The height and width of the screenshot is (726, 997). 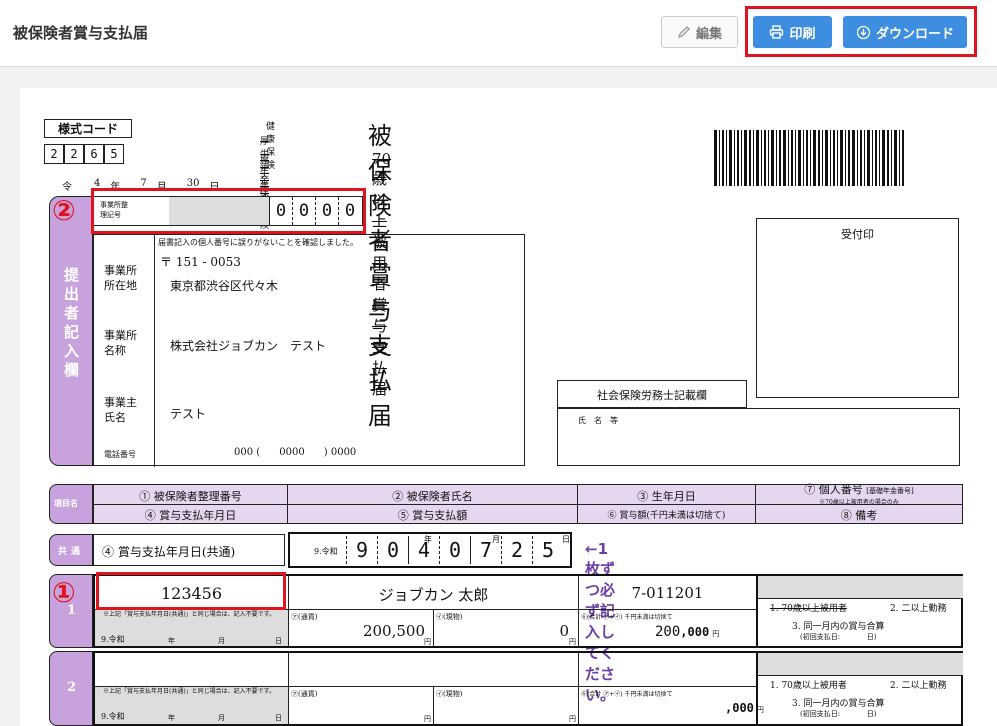 What do you see at coordinates (857, 308) in the screenshot?
I see `receipt-stamp-box: 受付印` at bounding box center [857, 308].